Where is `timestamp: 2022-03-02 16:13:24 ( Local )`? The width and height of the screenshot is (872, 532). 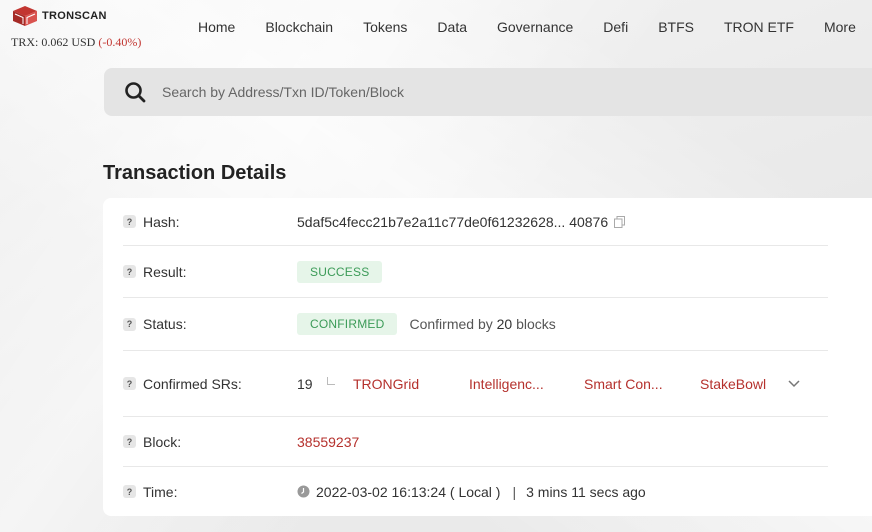
timestamp: 2022-03-02 16:13:24 ( Local ) is located at coordinates (408, 491).